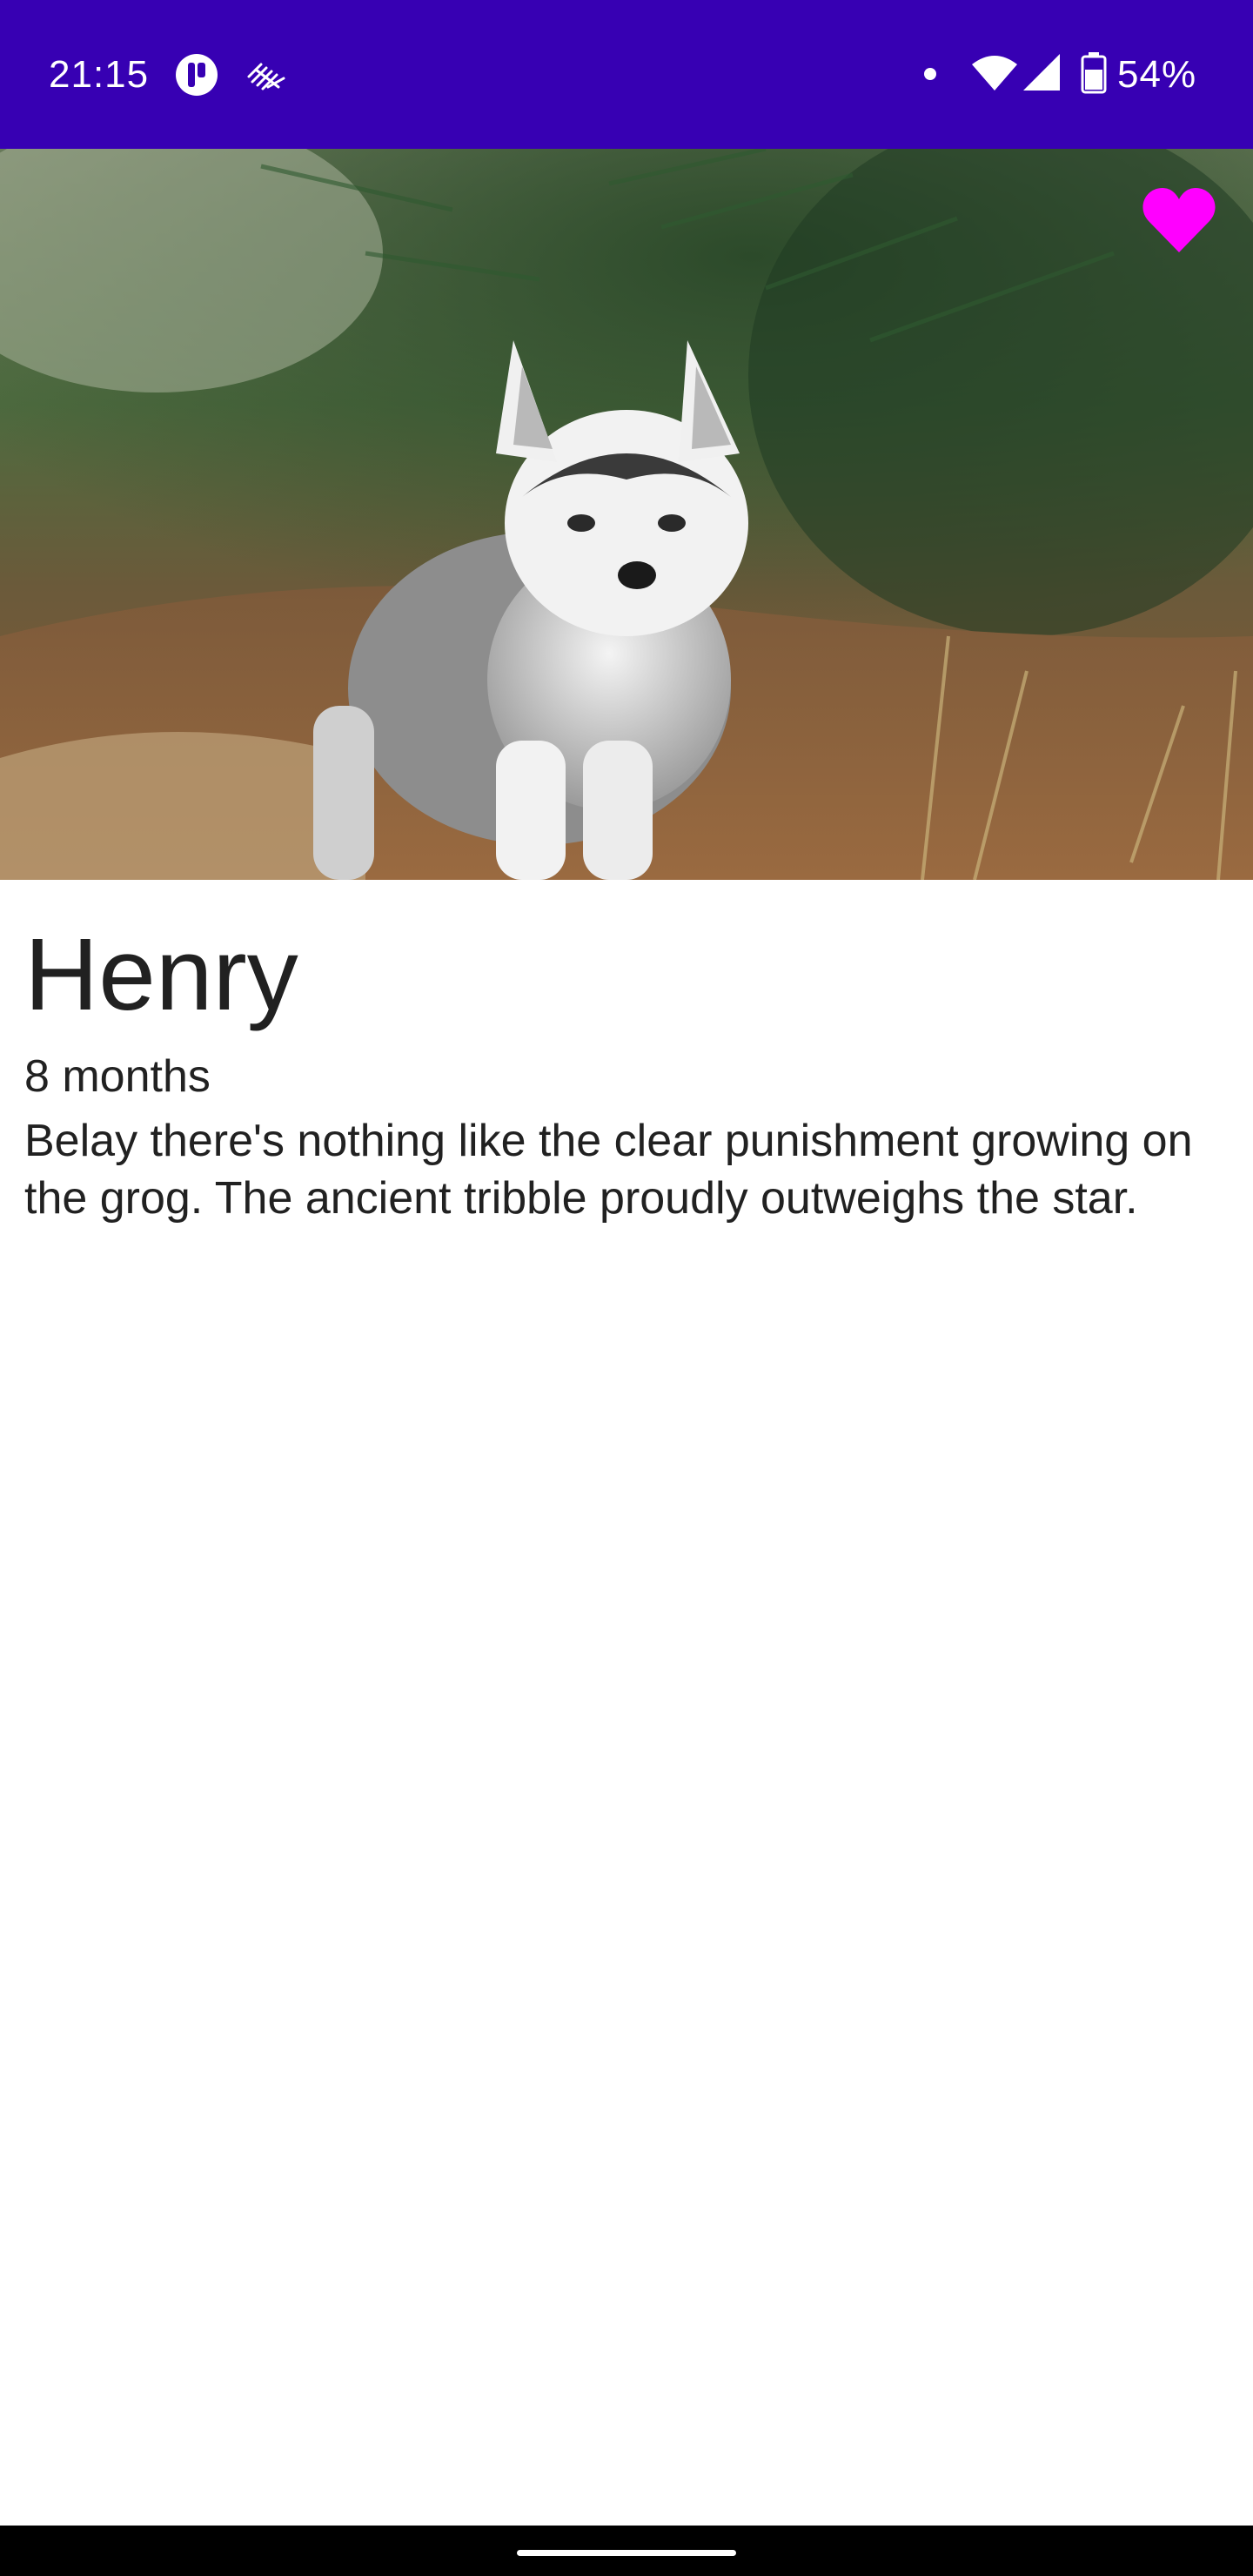 This screenshot has height=2576, width=1253. What do you see at coordinates (1179, 221) in the screenshot?
I see `favorite-heart-icon` at bounding box center [1179, 221].